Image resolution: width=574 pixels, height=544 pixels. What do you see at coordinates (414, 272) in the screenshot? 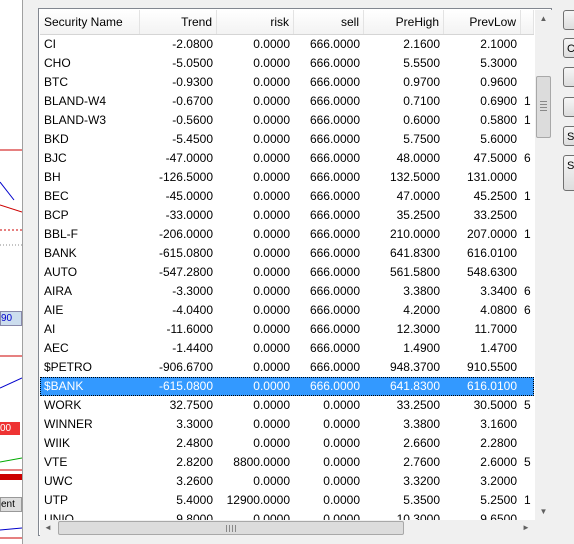
I see `table-cell: 561.5800` at bounding box center [414, 272].